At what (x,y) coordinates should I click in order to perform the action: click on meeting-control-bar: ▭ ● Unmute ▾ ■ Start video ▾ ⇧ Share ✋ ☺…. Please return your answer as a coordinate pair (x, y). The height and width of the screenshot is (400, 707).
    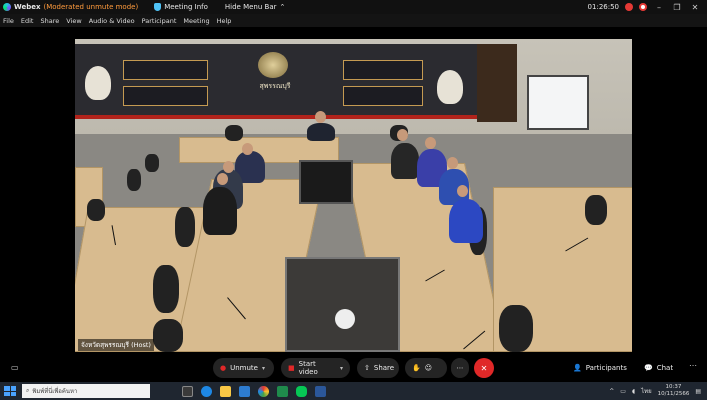
    Looking at the image, I should click on (353, 370).